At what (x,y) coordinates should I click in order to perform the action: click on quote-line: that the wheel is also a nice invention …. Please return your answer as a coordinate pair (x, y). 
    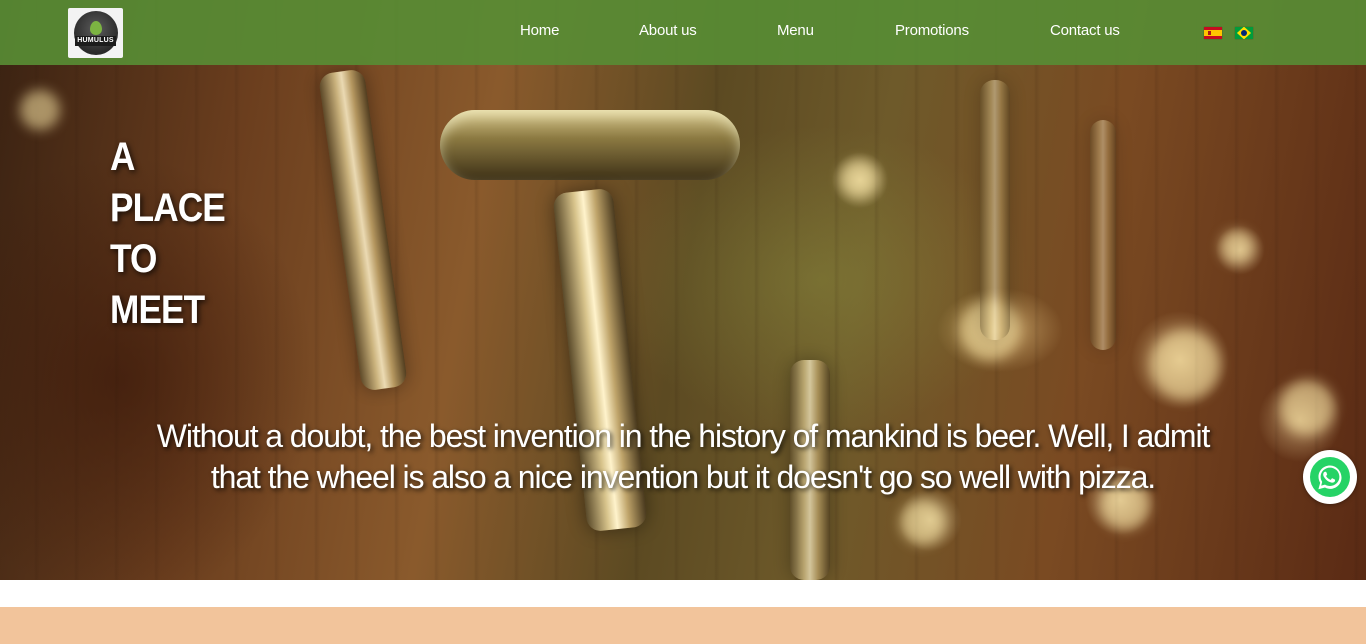
    Looking at the image, I should click on (683, 477).